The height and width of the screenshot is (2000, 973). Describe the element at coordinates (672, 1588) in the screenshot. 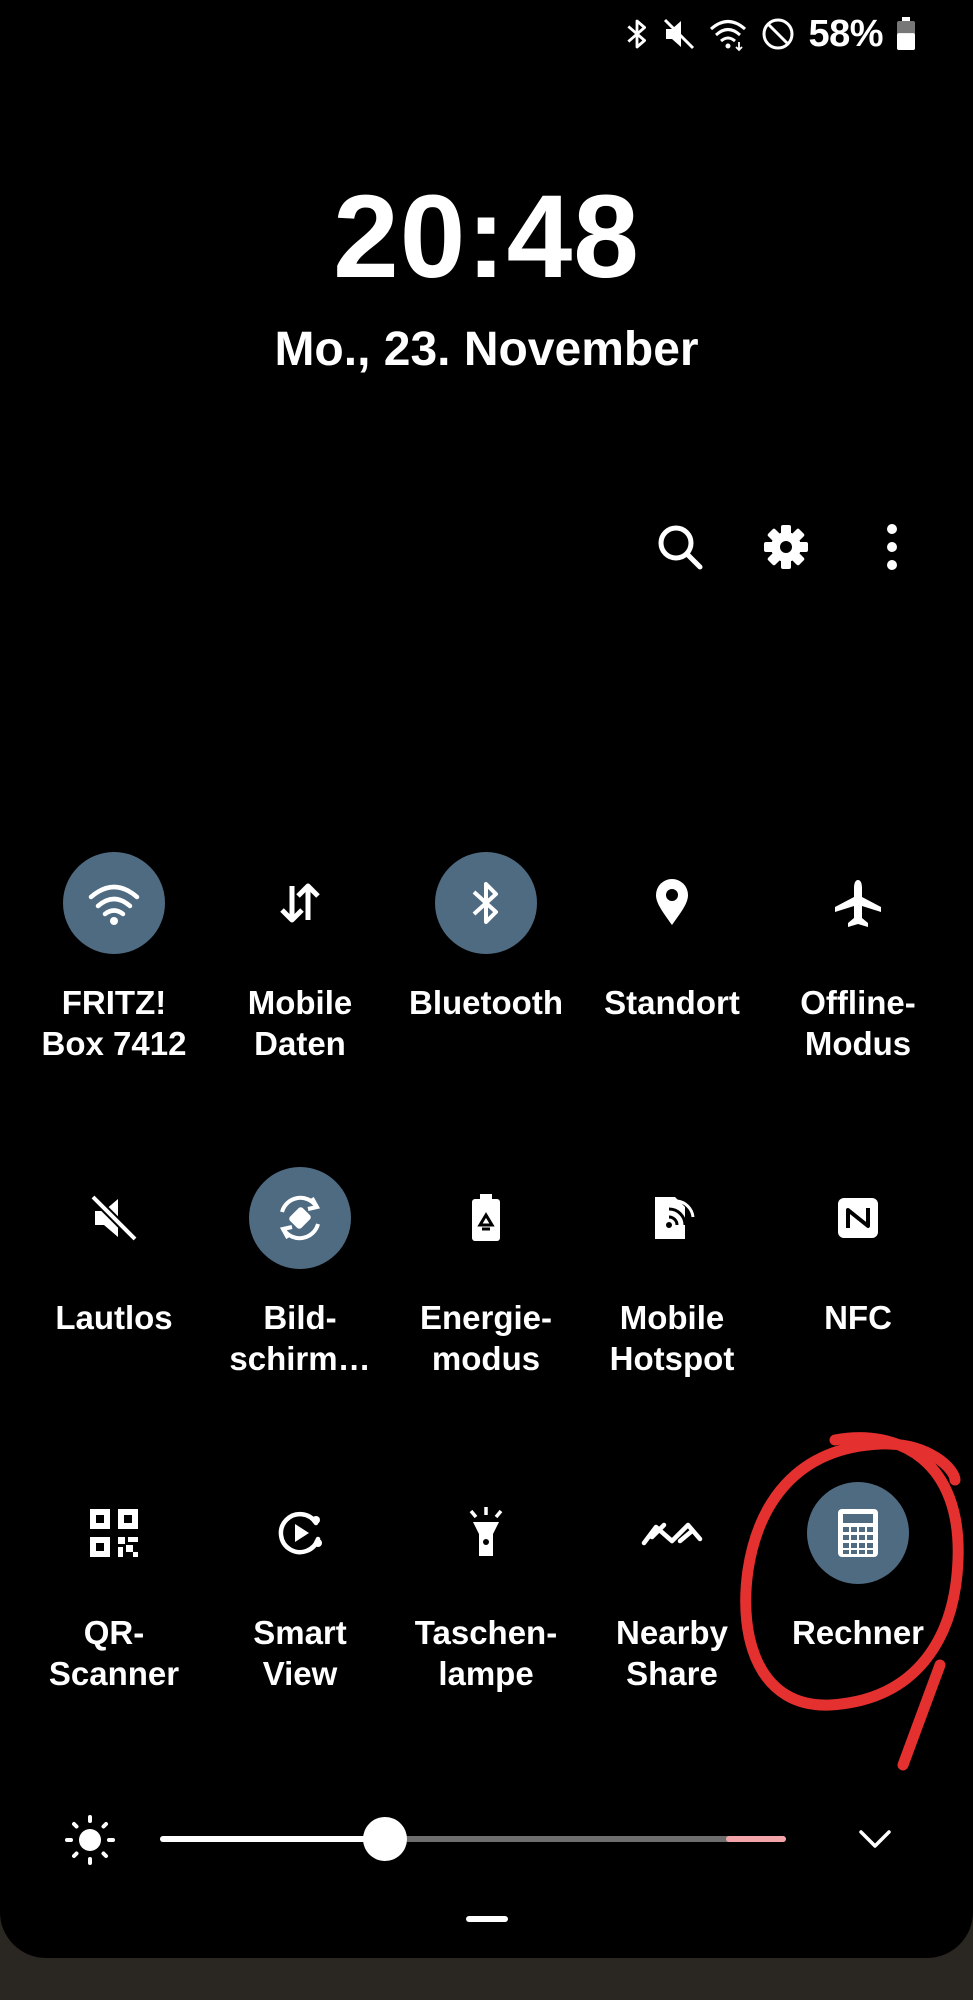

I see `tile-nearby-share: Nearby Share` at that location.